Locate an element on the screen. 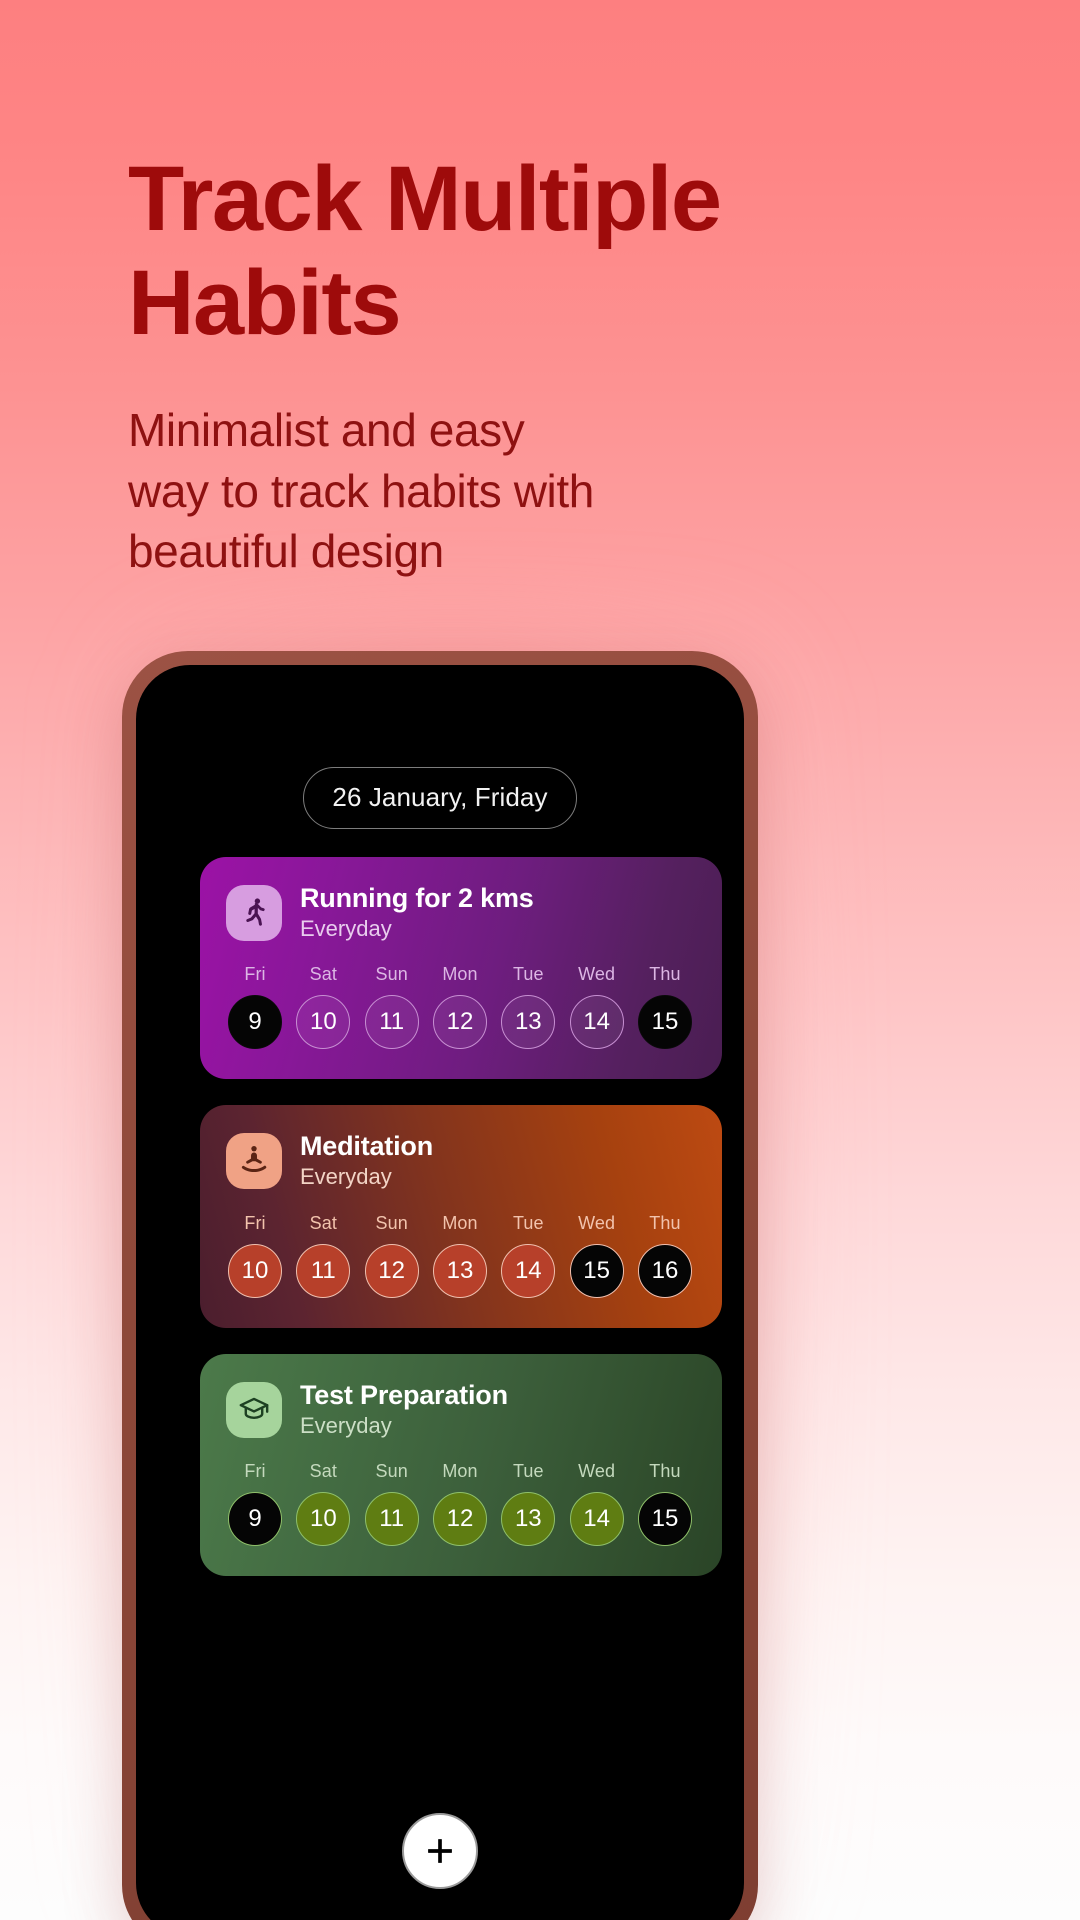 This screenshot has height=1920, width=1080. habit-card-titles: Test Preparation Everyday is located at coordinates (404, 1409).